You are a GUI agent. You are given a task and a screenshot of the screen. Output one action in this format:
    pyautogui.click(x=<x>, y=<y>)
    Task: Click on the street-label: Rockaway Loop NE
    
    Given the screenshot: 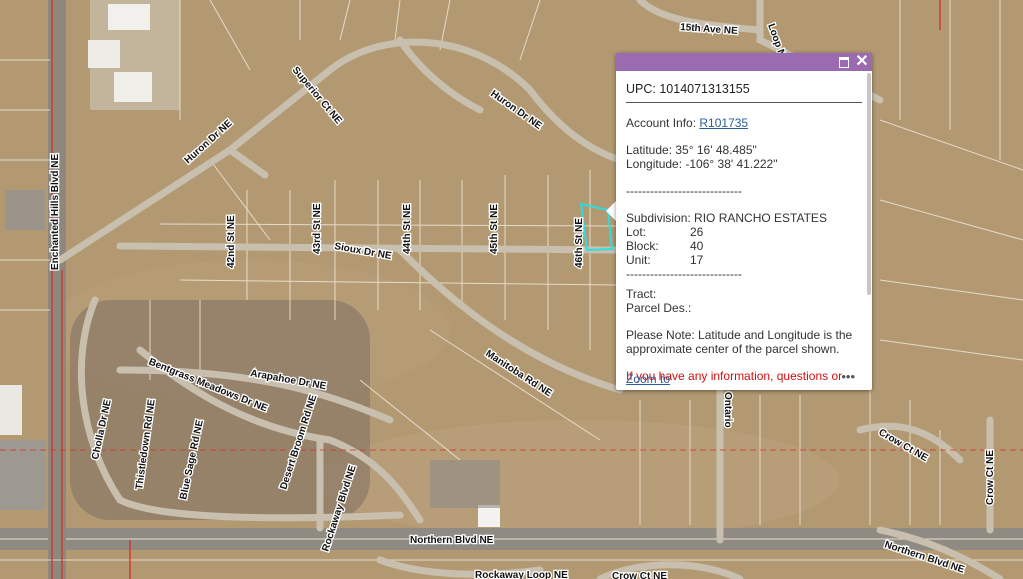 What is the action you would take?
    pyautogui.click(x=521, y=574)
    